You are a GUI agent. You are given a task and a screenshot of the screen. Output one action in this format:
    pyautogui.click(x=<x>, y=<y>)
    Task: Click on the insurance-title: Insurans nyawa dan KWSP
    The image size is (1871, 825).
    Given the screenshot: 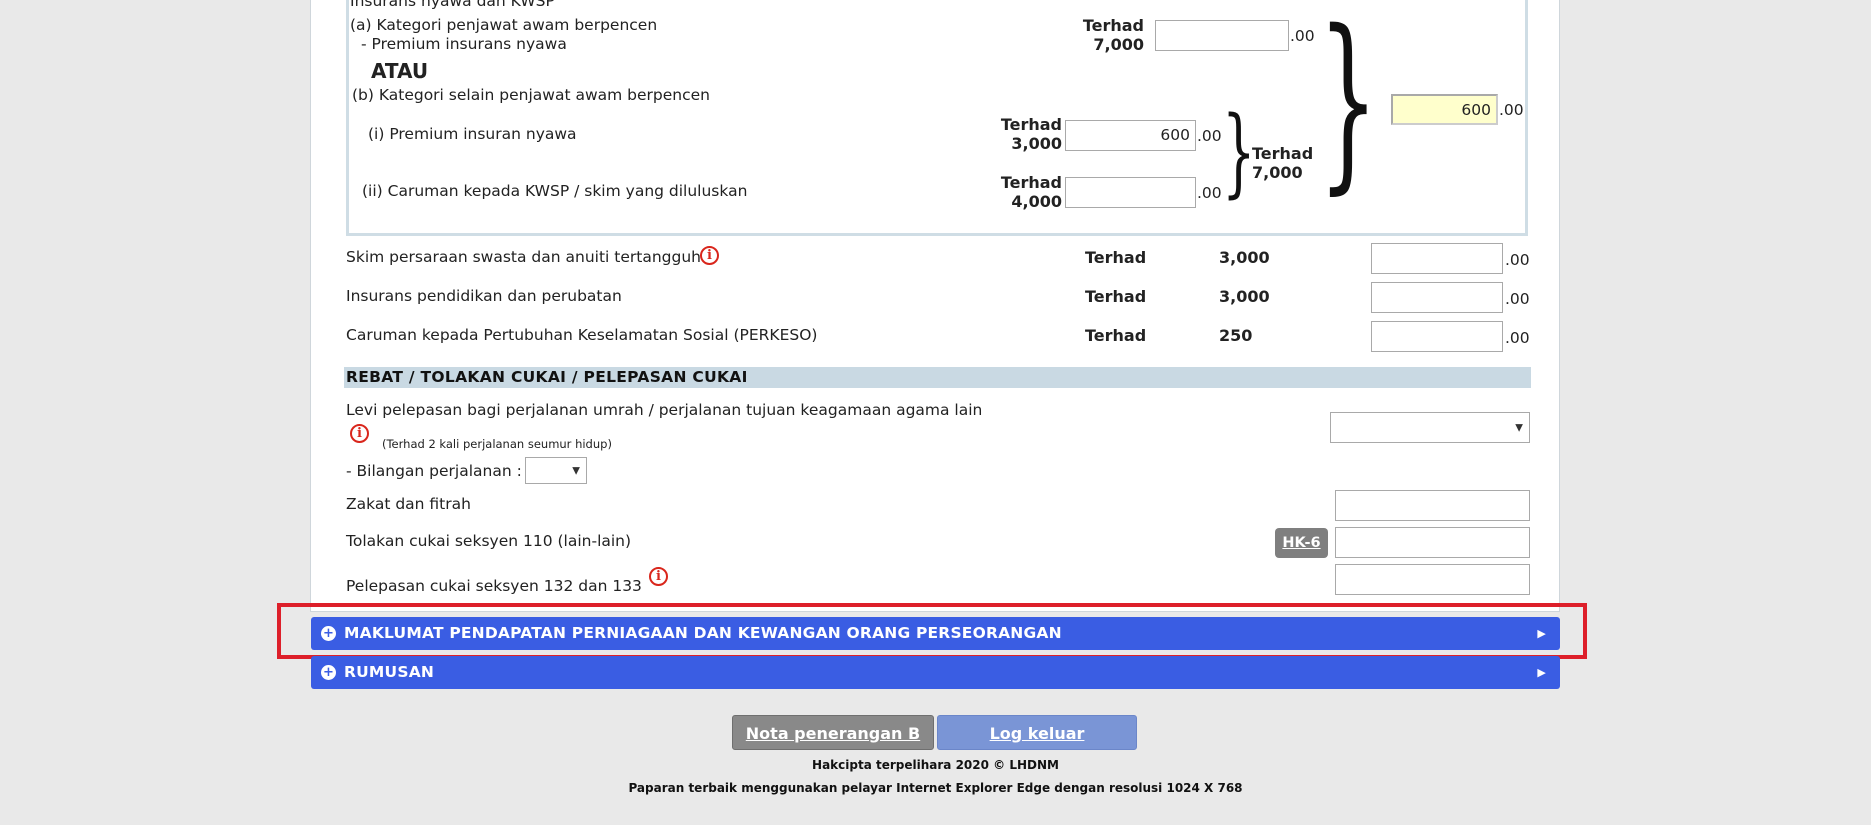 What is the action you would take?
    pyautogui.click(x=452, y=5)
    